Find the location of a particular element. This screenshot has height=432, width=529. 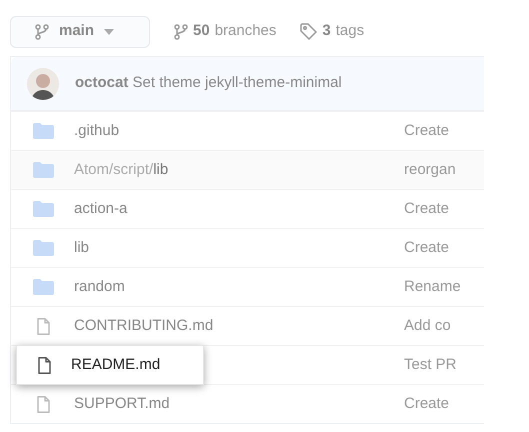

folder-link: random is located at coordinates (99, 287).